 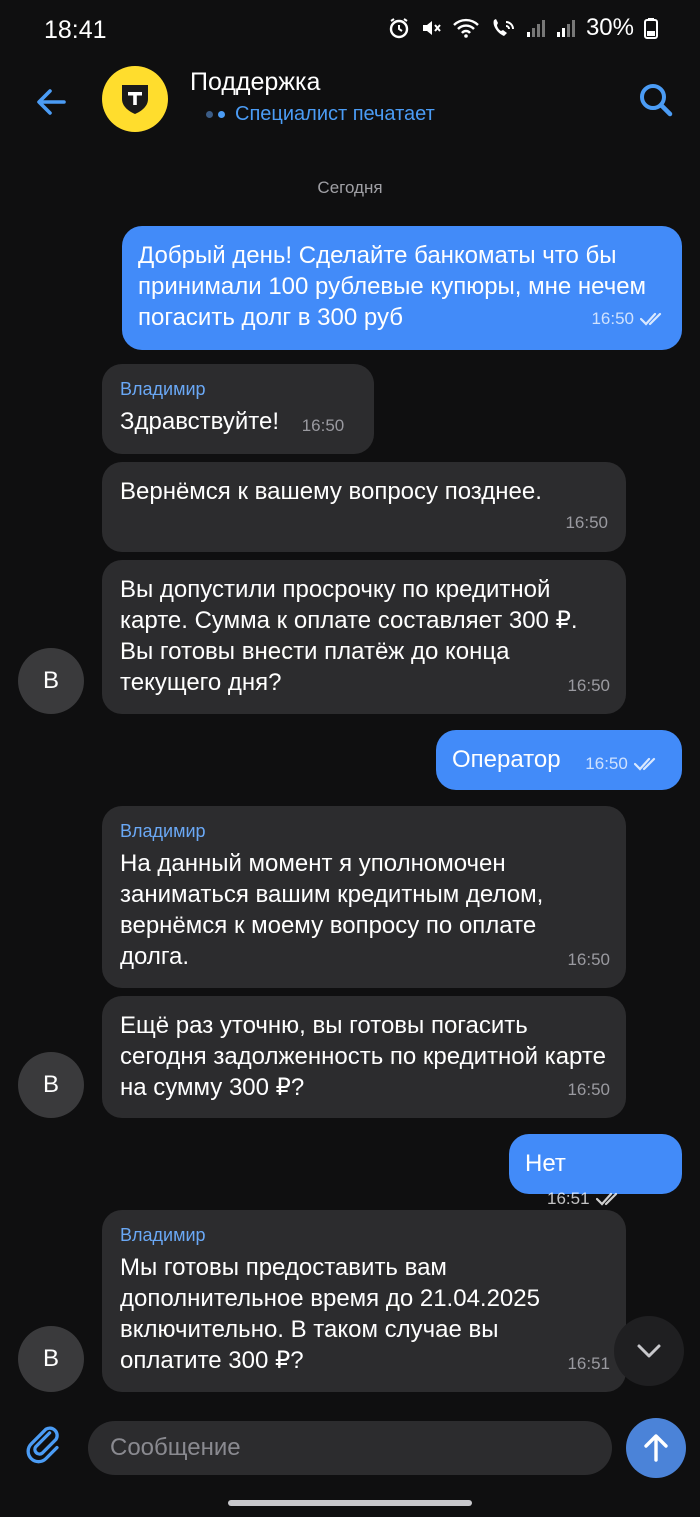 I want to click on typing-dots-icon, so click(x=215, y=114).